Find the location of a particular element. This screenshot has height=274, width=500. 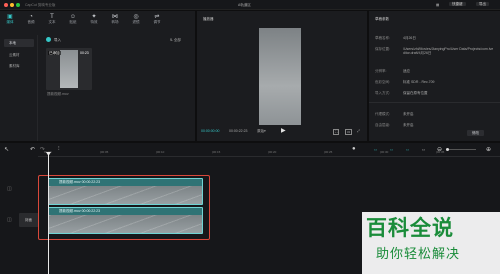

title-bar: CapCut 剪映专业版 A轨道区 ▦ 快捷键 导出 is located at coordinates (250, 5).